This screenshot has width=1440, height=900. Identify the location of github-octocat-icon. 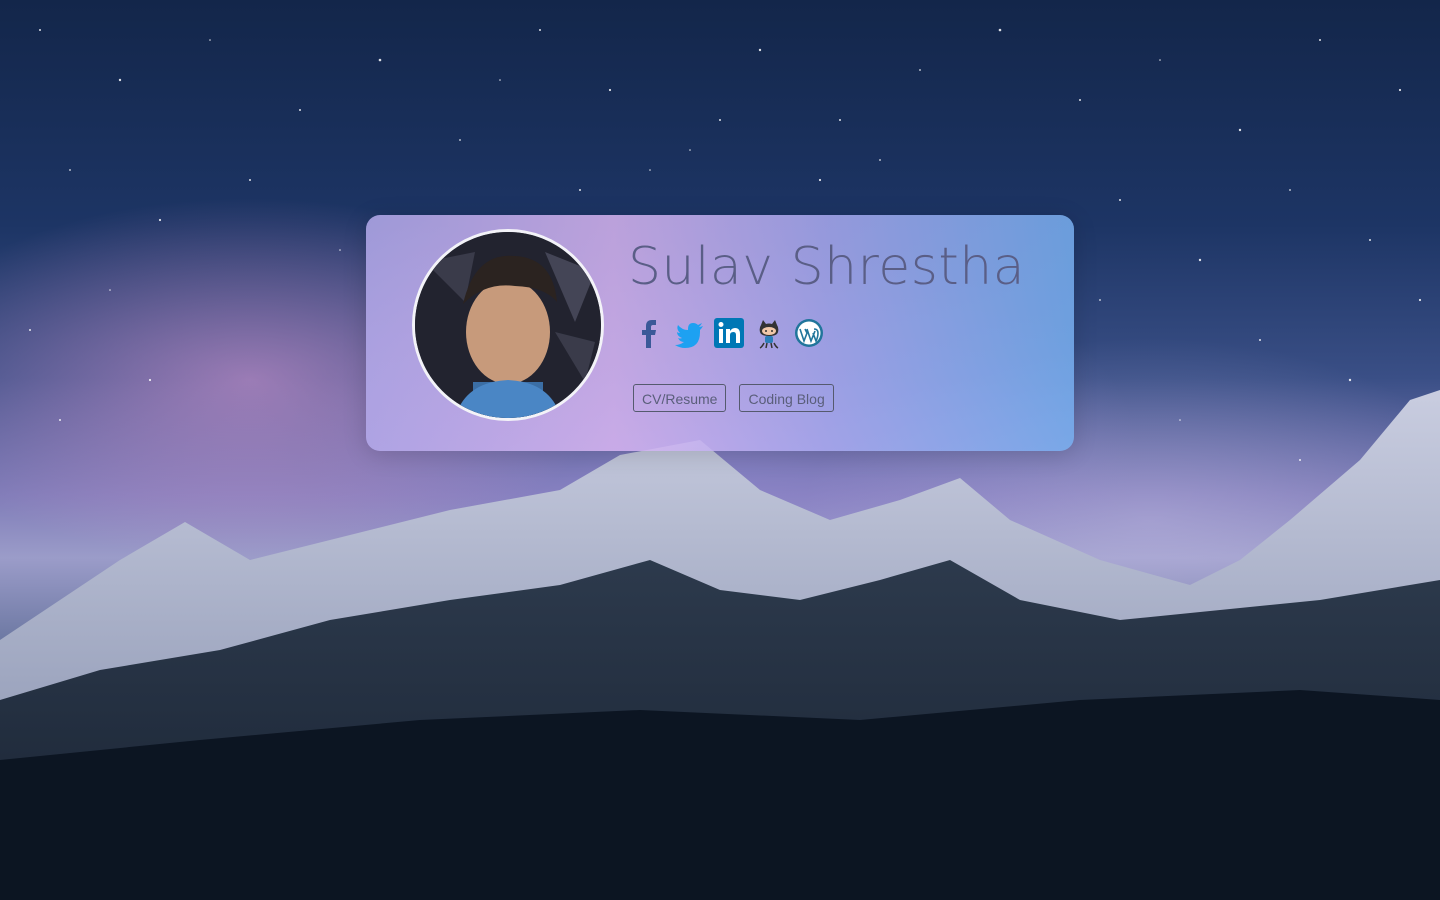
(769, 334).